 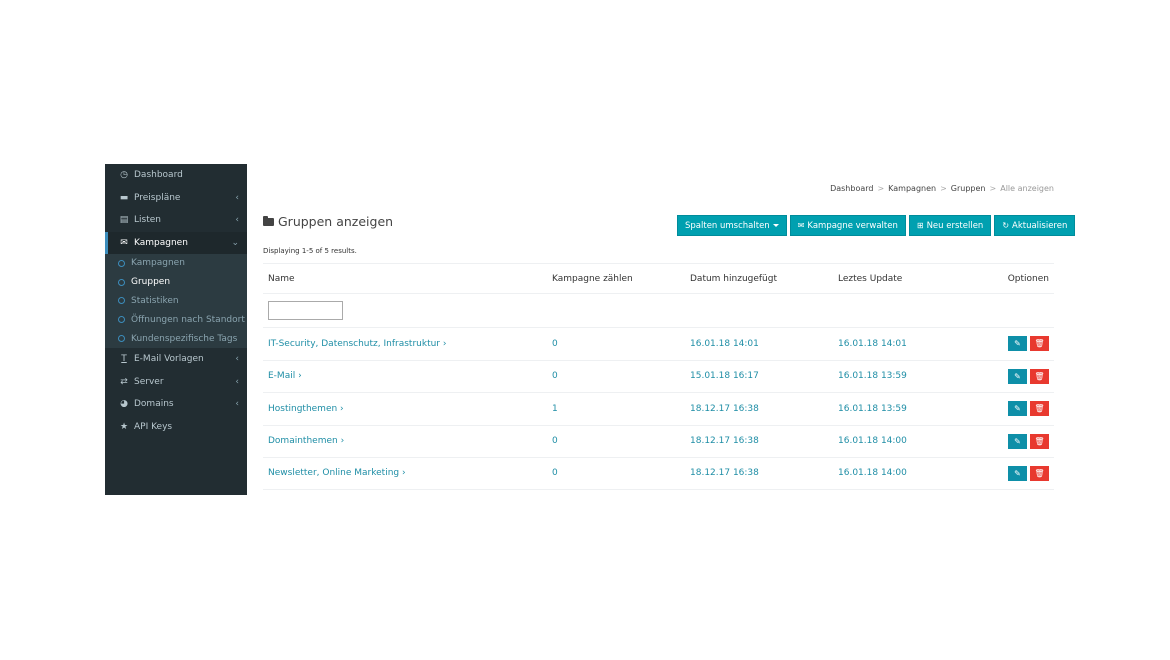 I want to click on last-update: 16.01.18 14:00, so click(x=872, y=473).